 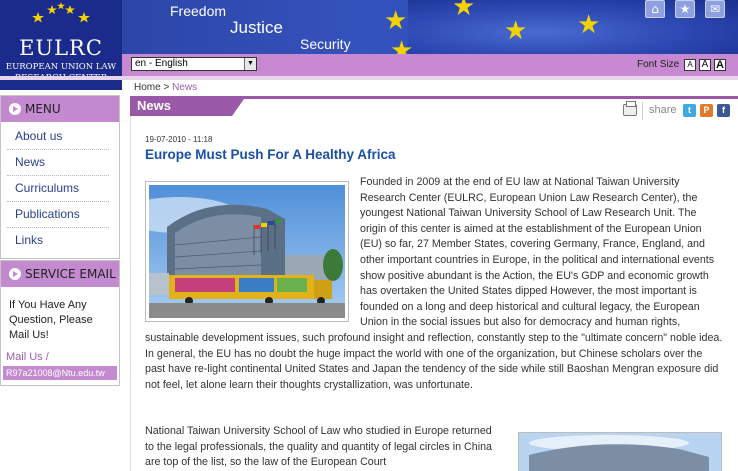 I want to click on breadcrumb-current: News, so click(x=185, y=87).